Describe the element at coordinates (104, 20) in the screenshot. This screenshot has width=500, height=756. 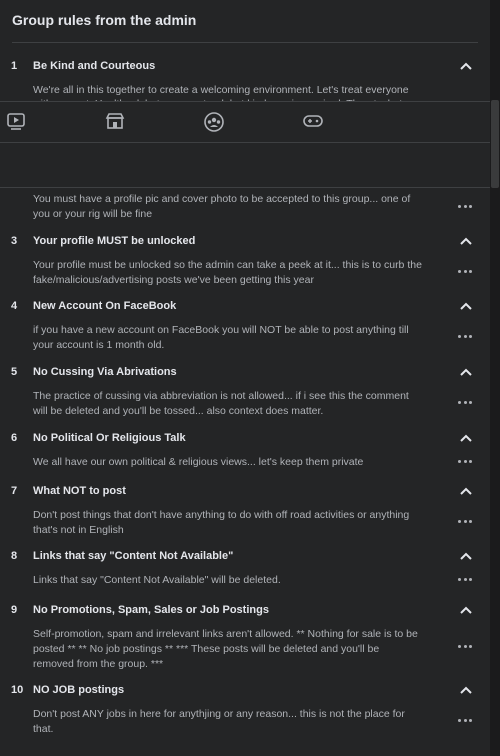
I see `panel-title: Group rules from the admin` at that location.